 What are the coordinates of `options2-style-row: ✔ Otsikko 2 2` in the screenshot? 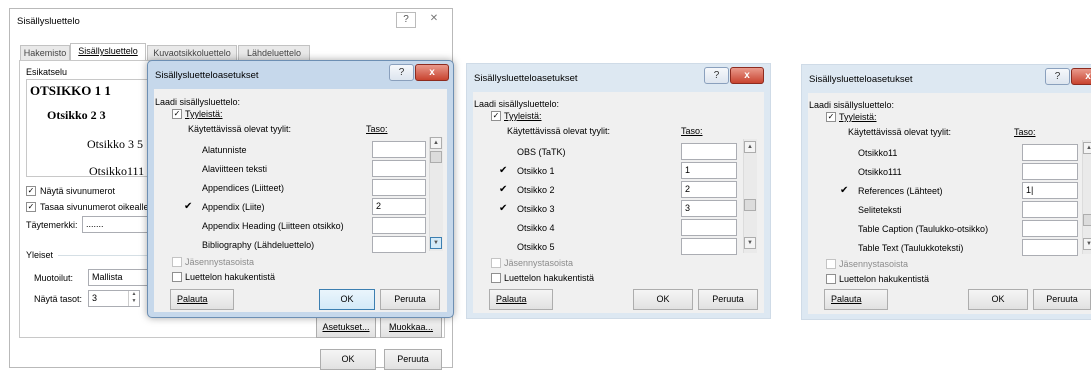 It's located at (621, 190).